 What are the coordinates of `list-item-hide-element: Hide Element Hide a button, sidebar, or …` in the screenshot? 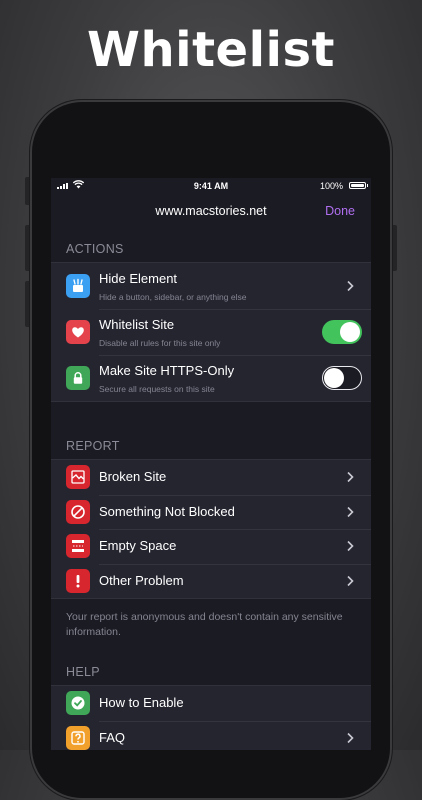 It's located at (211, 286).